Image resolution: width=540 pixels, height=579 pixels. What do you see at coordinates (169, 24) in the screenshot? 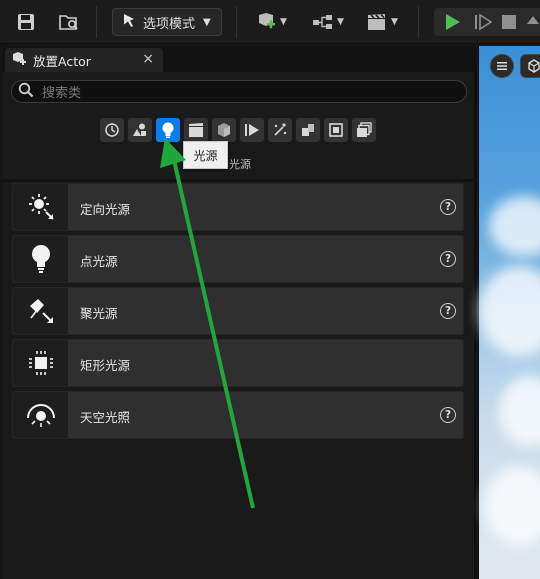
I see `mode-label: 选项模式` at bounding box center [169, 24].